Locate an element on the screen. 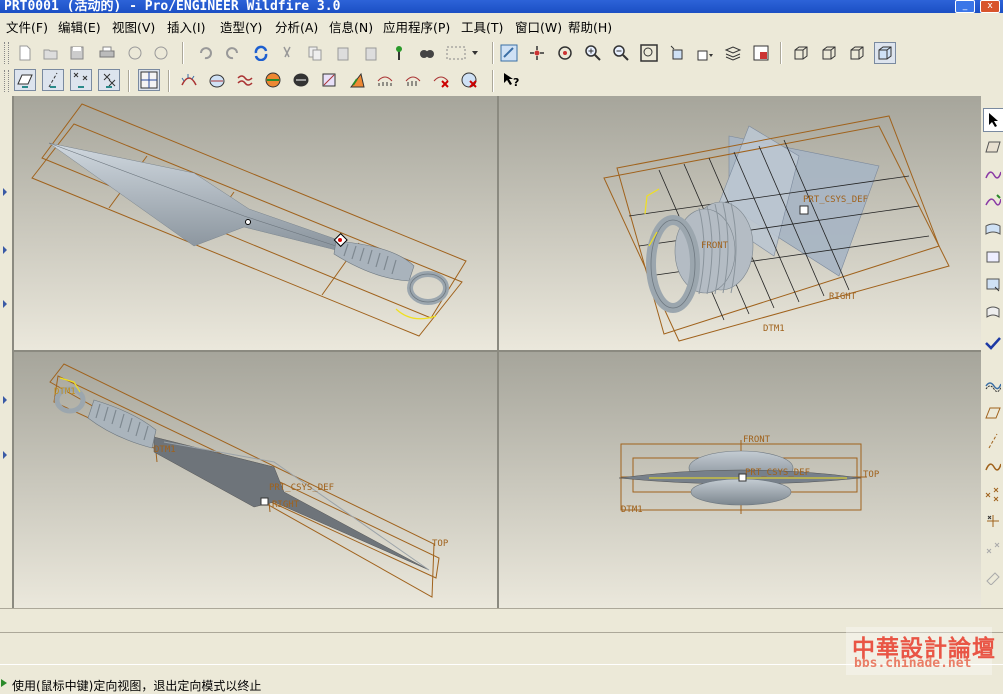 This screenshot has width=1003, height=694. curve-datum-icon is located at coordinates (993, 467).